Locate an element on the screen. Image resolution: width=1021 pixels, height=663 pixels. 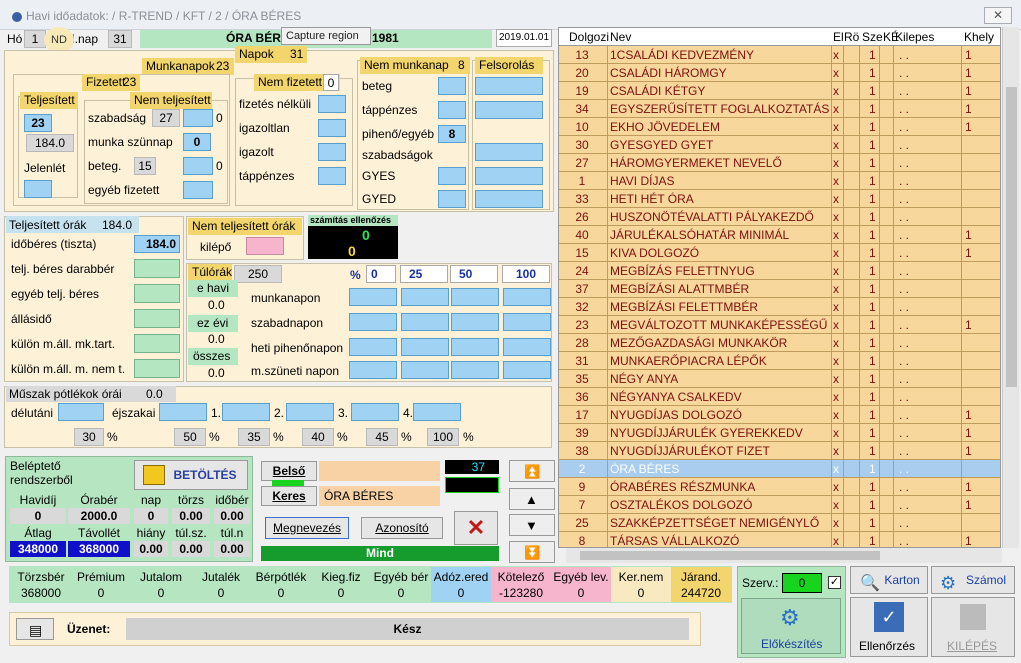
pct-45: 45 is located at coordinates (382, 437).